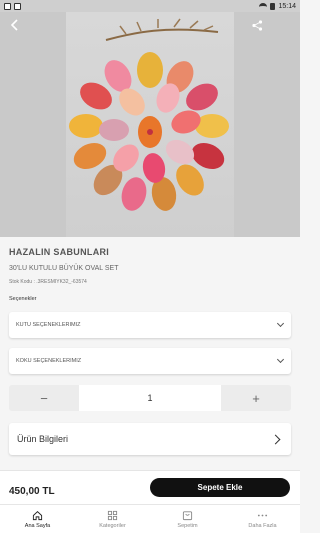 This screenshot has width=320, height=533. I want to click on chevron-right-icon, so click(275, 439).